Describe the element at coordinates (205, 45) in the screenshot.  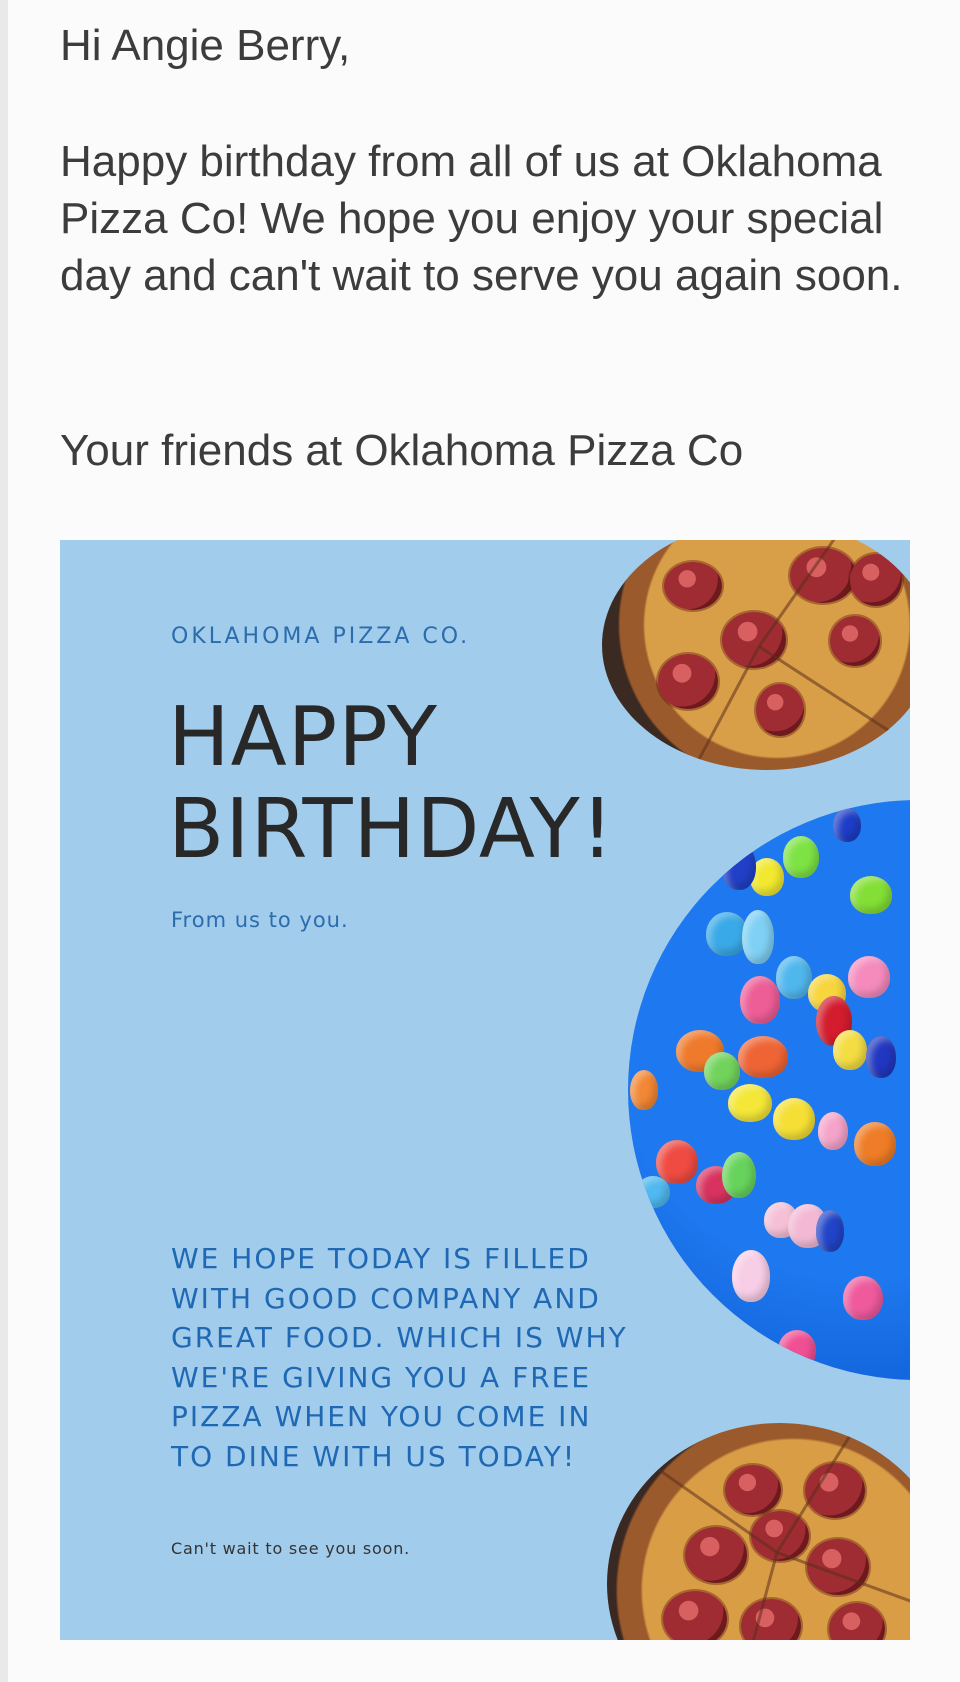
I see `email-greeting: Hi Angie Berry,` at that location.